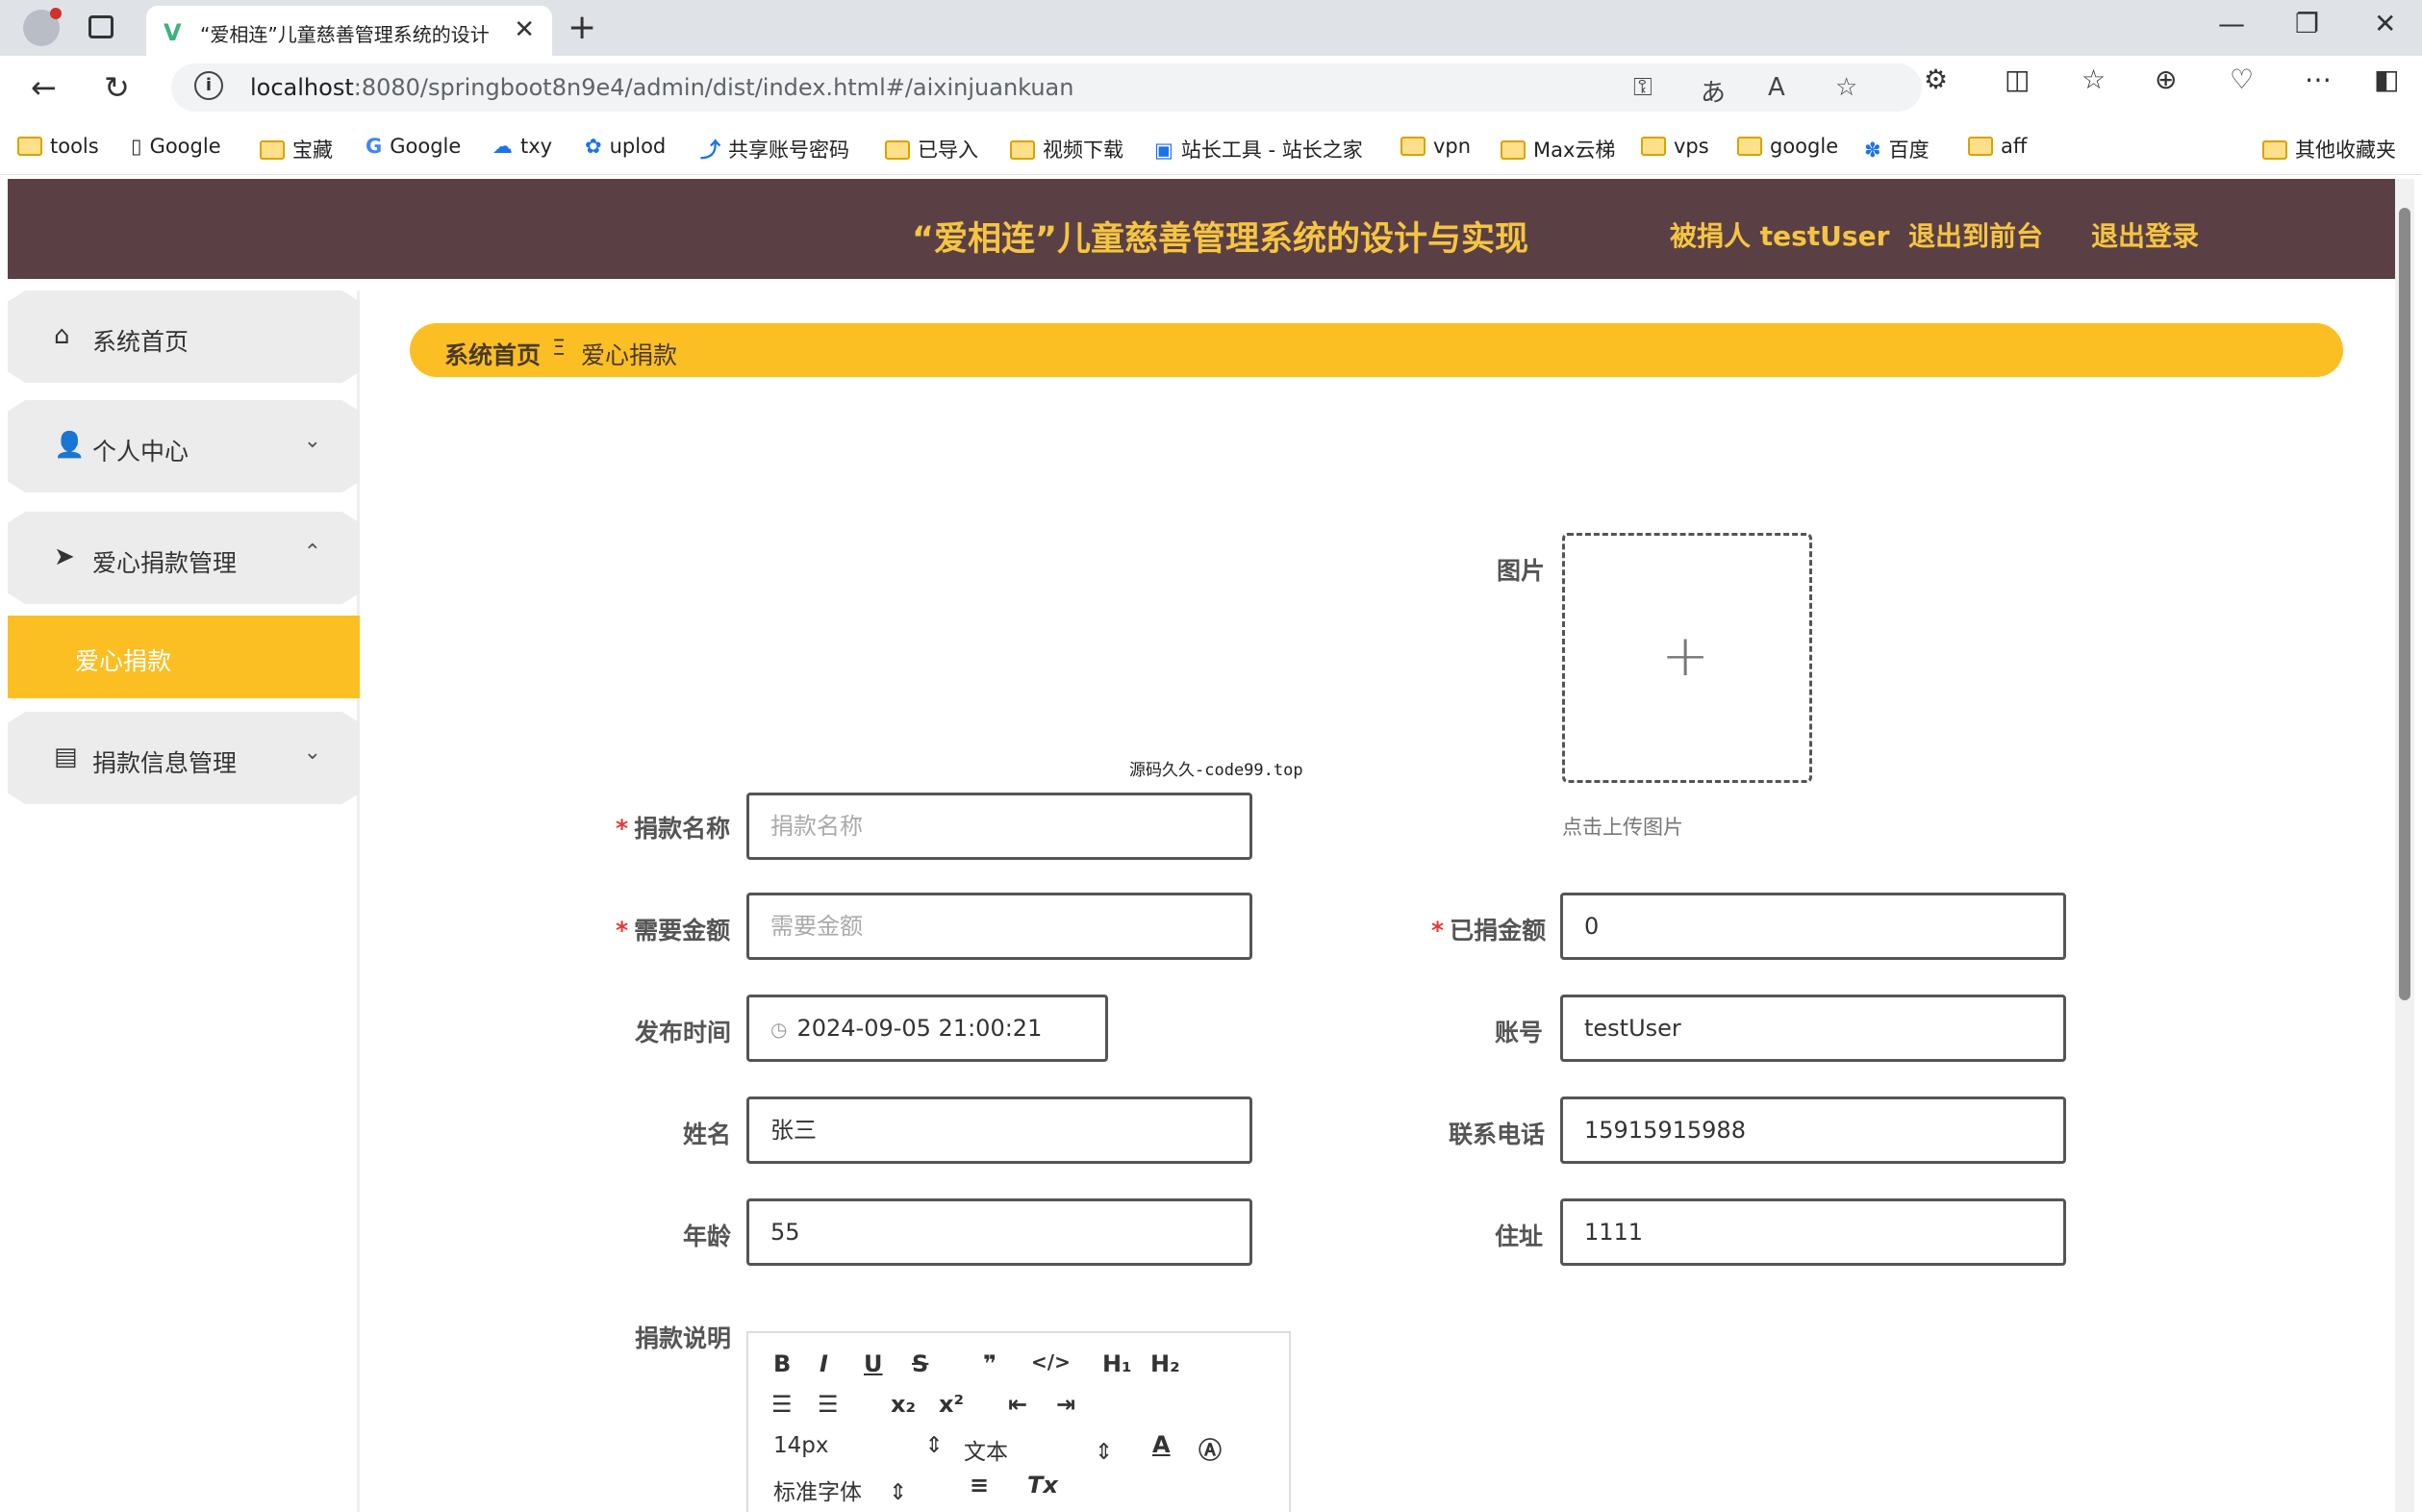  Describe the element at coordinates (1872, 150) in the screenshot. I see `baidu-icon: ✽` at that location.